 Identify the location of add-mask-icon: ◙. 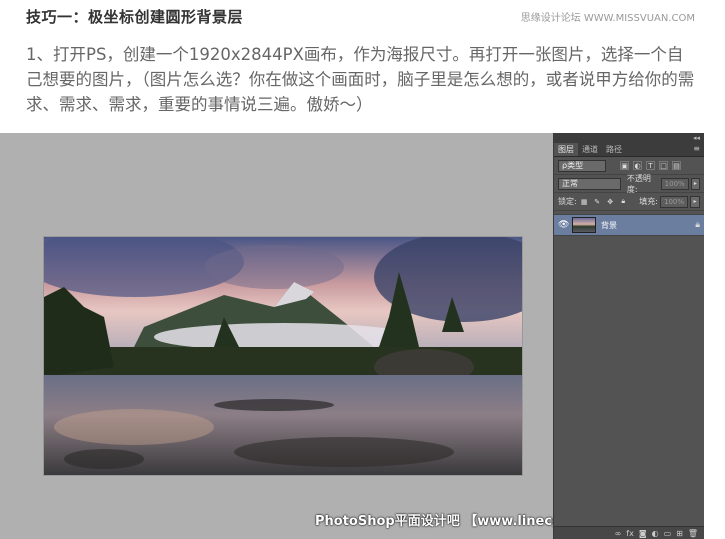
(643, 533).